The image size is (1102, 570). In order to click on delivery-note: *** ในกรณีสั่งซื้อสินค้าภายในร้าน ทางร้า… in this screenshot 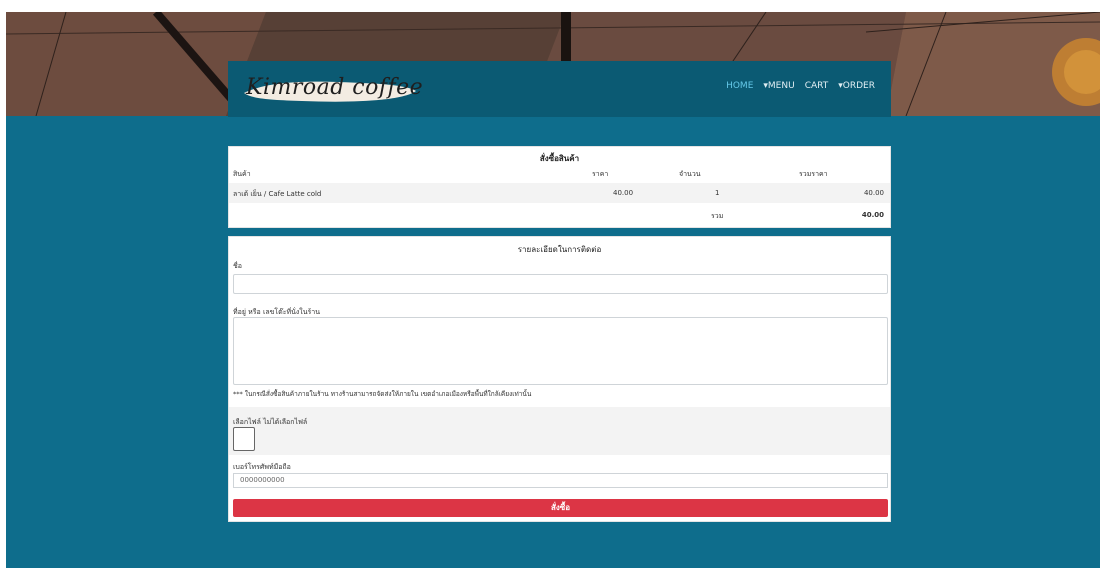, I will do `click(382, 394)`.